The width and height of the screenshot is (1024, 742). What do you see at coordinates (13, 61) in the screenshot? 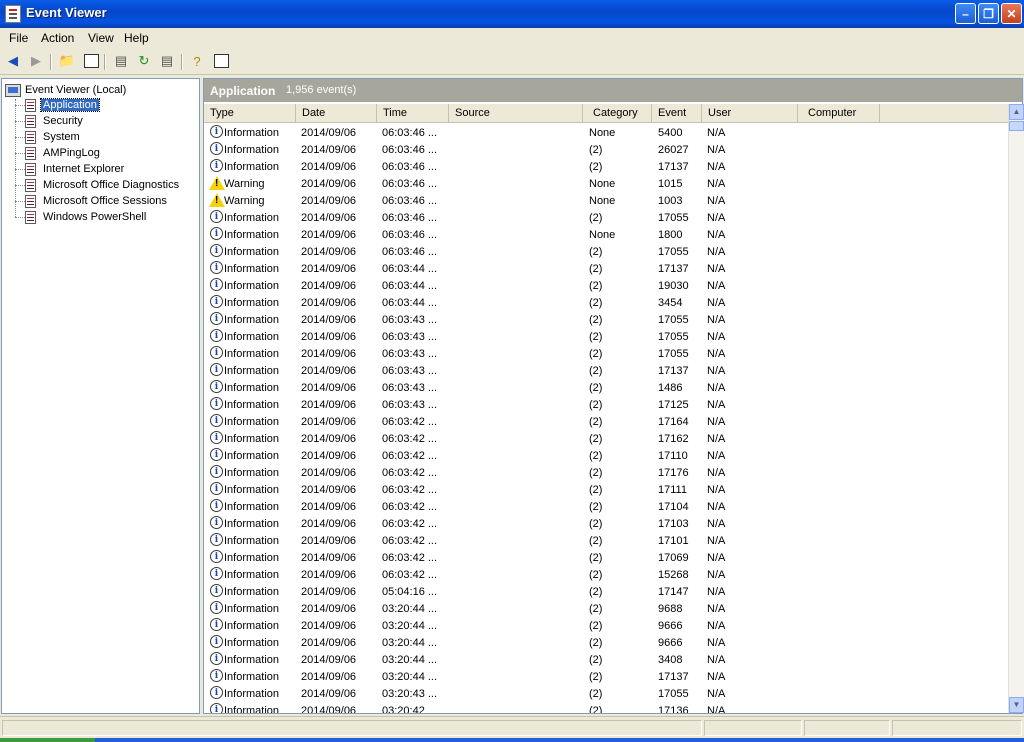
I see `back-icon: ◀` at bounding box center [13, 61].